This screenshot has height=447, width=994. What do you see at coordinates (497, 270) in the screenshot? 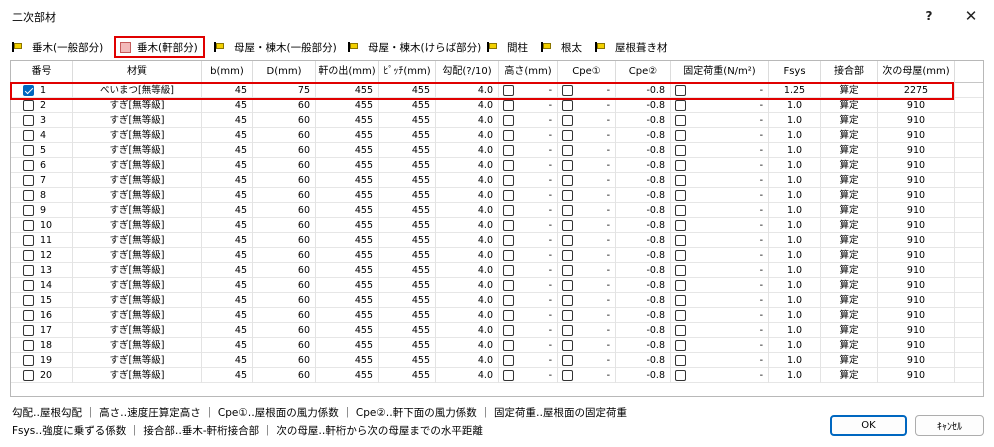
I see `table-row: 13 すぎ[無等級] 45 60 455 455 4.0 - - -0.8 - 1.0 算定 910` at bounding box center [497, 270].